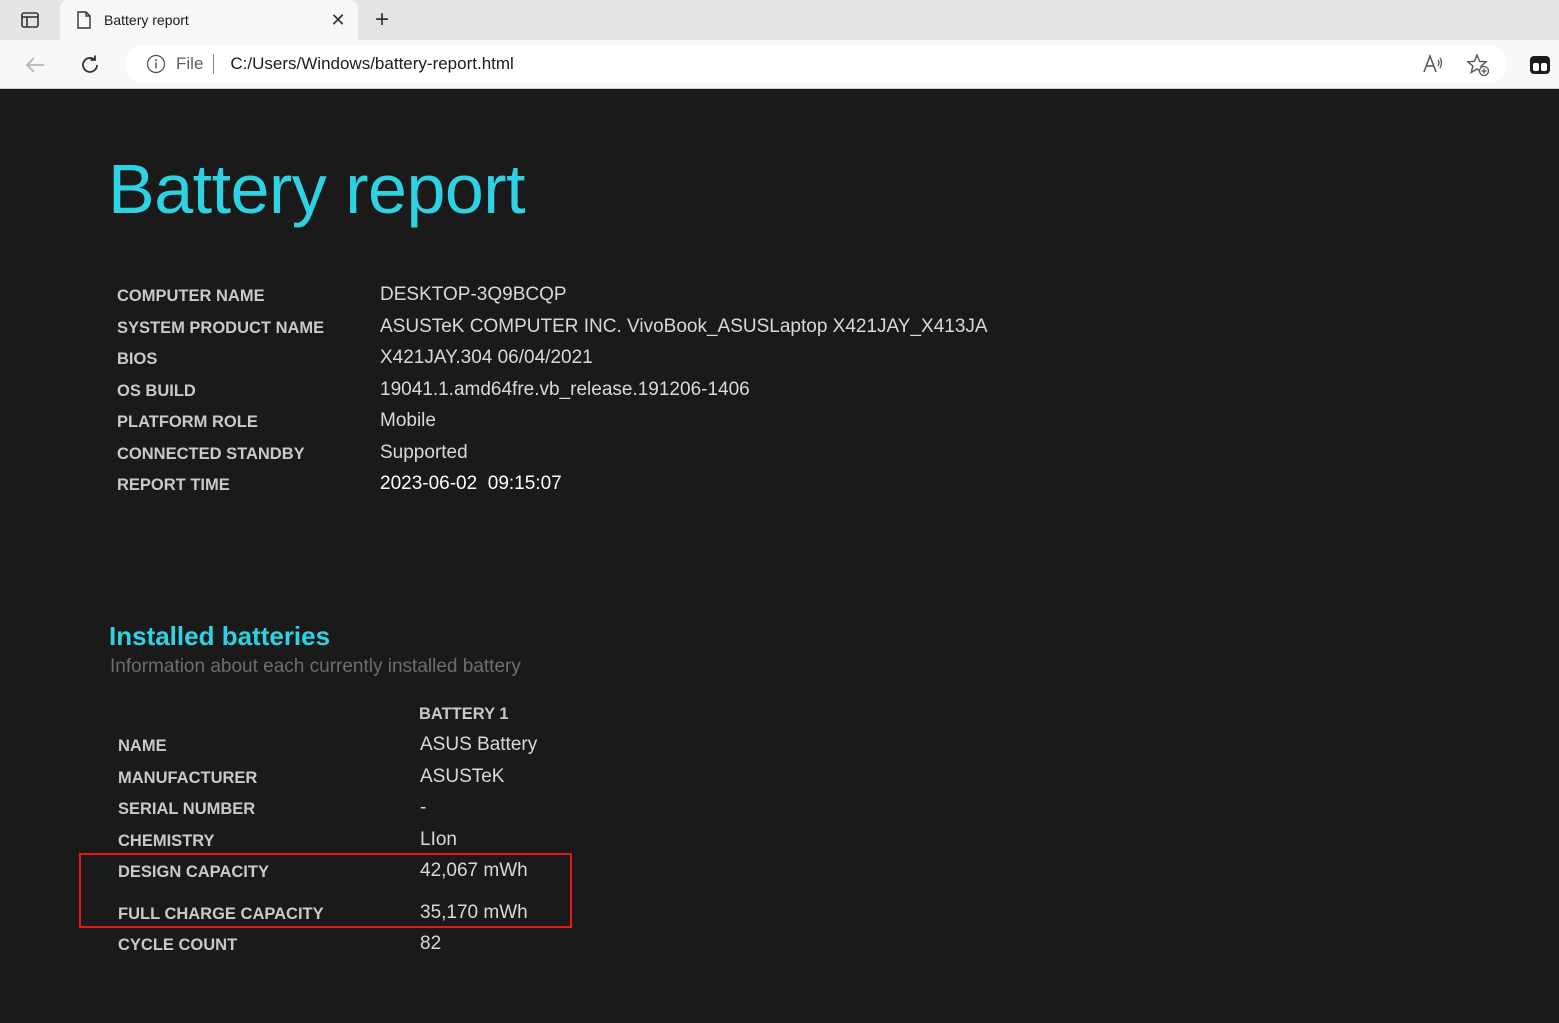 This screenshot has height=1023, width=1559. Describe the element at coordinates (35, 65) in the screenshot. I see `back-arrow-icon` at that location.